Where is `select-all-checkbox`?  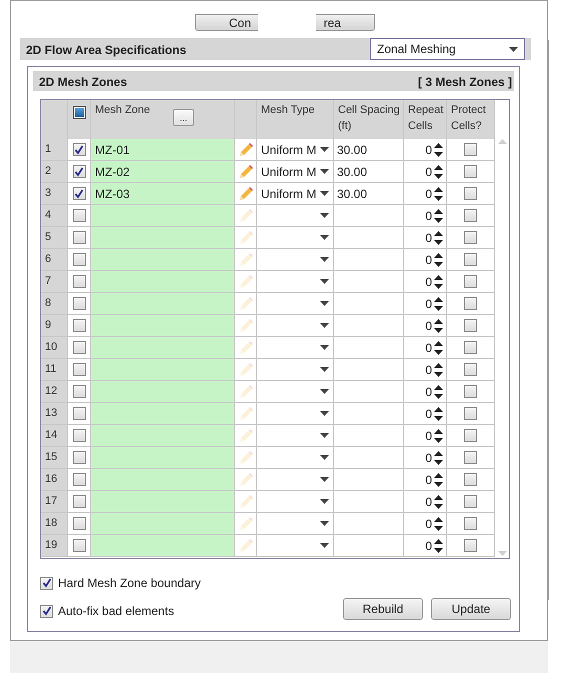
select-all-checkbox is located at coordinates (79, 112).